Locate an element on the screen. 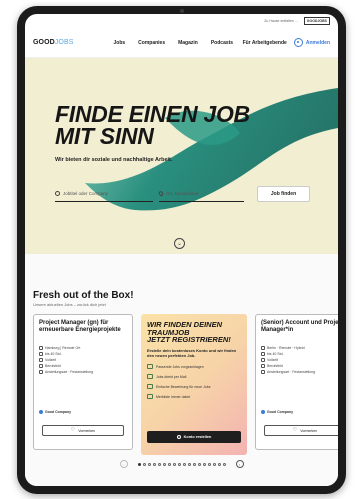 The image size is (362, 499). benefit-text: Einfache Bewerbung für neue Jobs is located at coordinates (183, 386).